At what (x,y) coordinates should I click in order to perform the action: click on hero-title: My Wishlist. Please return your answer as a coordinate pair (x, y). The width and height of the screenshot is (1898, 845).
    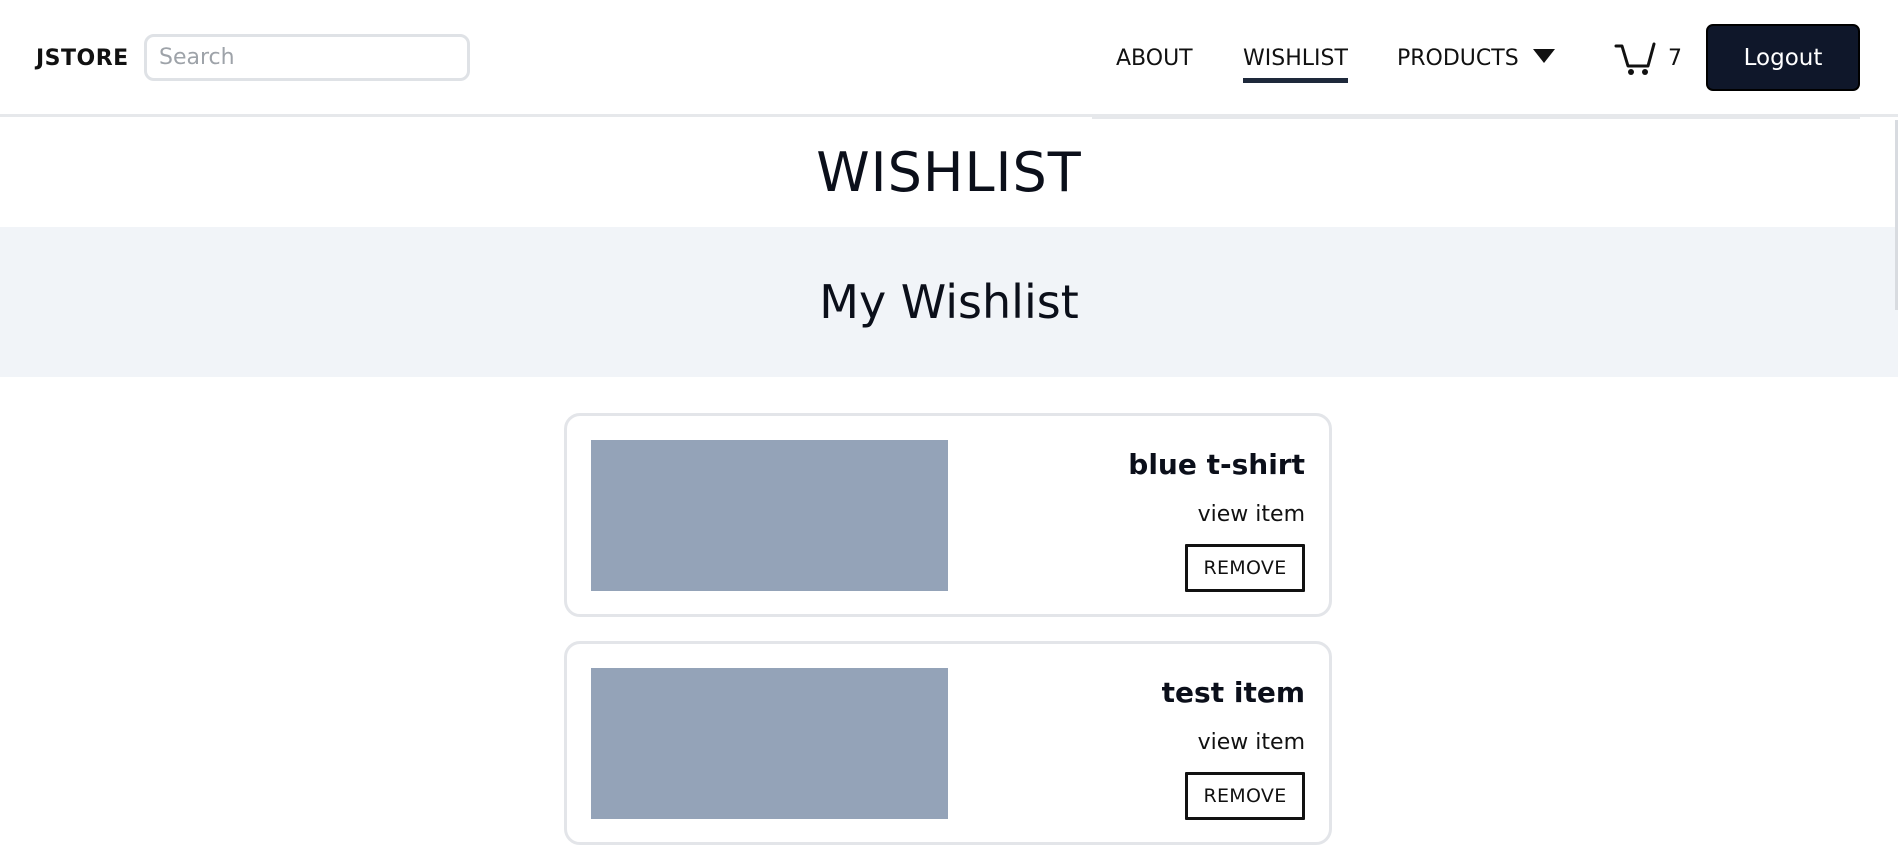
    Looking at the image, I should click on (949, 302).